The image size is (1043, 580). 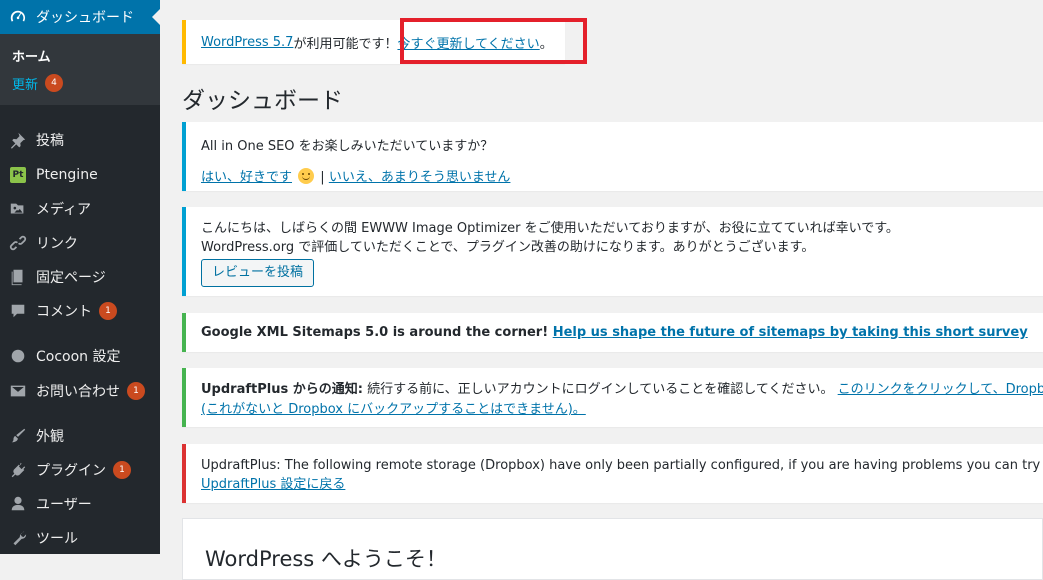 What do you see at coordinates (67, 175) in the screenshot?
I see `sidebar-item-label: Ptengine` at bounding box center [67, 175].